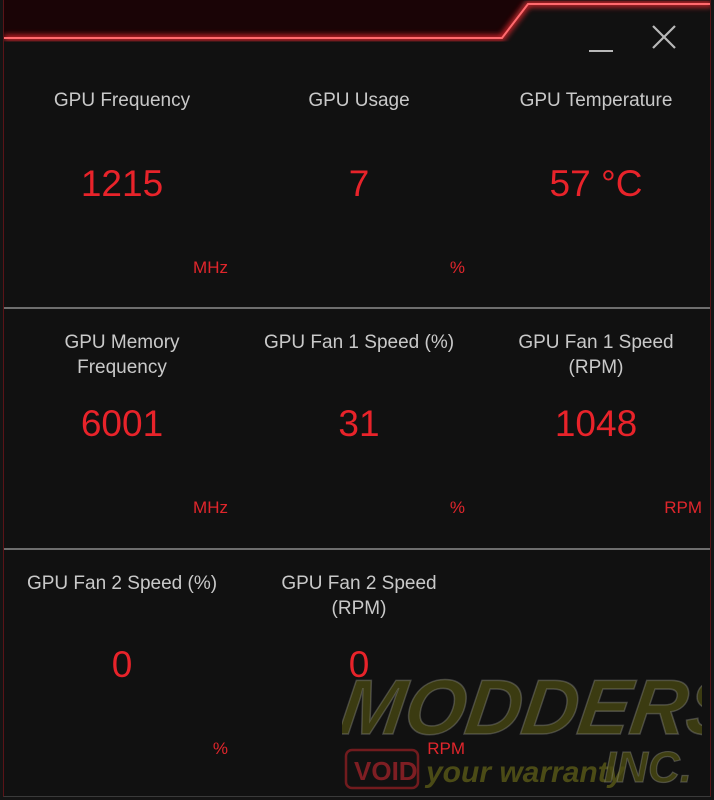  I want to click on metric-value: 7, so click(359, 183).